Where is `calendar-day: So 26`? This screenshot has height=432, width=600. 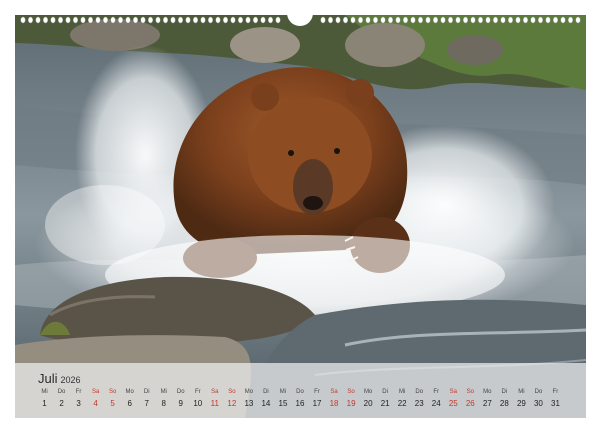
calendar-day: So 26 is located at coordinates (470, 401).